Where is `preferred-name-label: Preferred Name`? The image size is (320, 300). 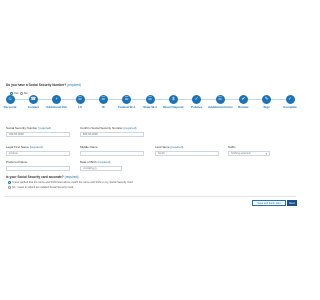
preferred-name-label: Preferred Name is located at coordinates (17, 162).